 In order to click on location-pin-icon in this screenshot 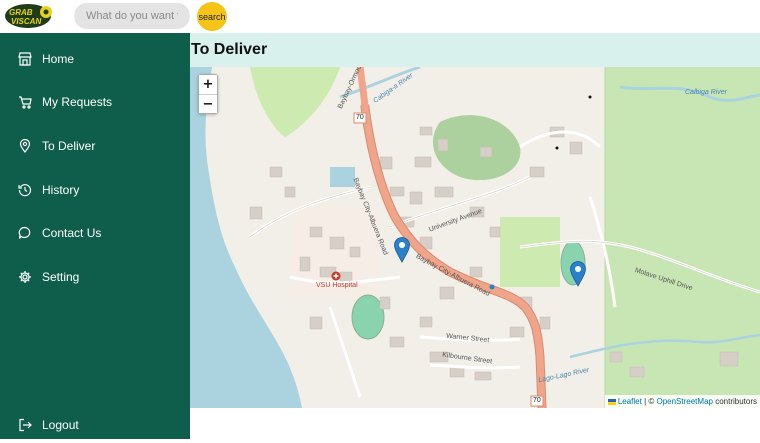, I will do `click(25, 146)`.